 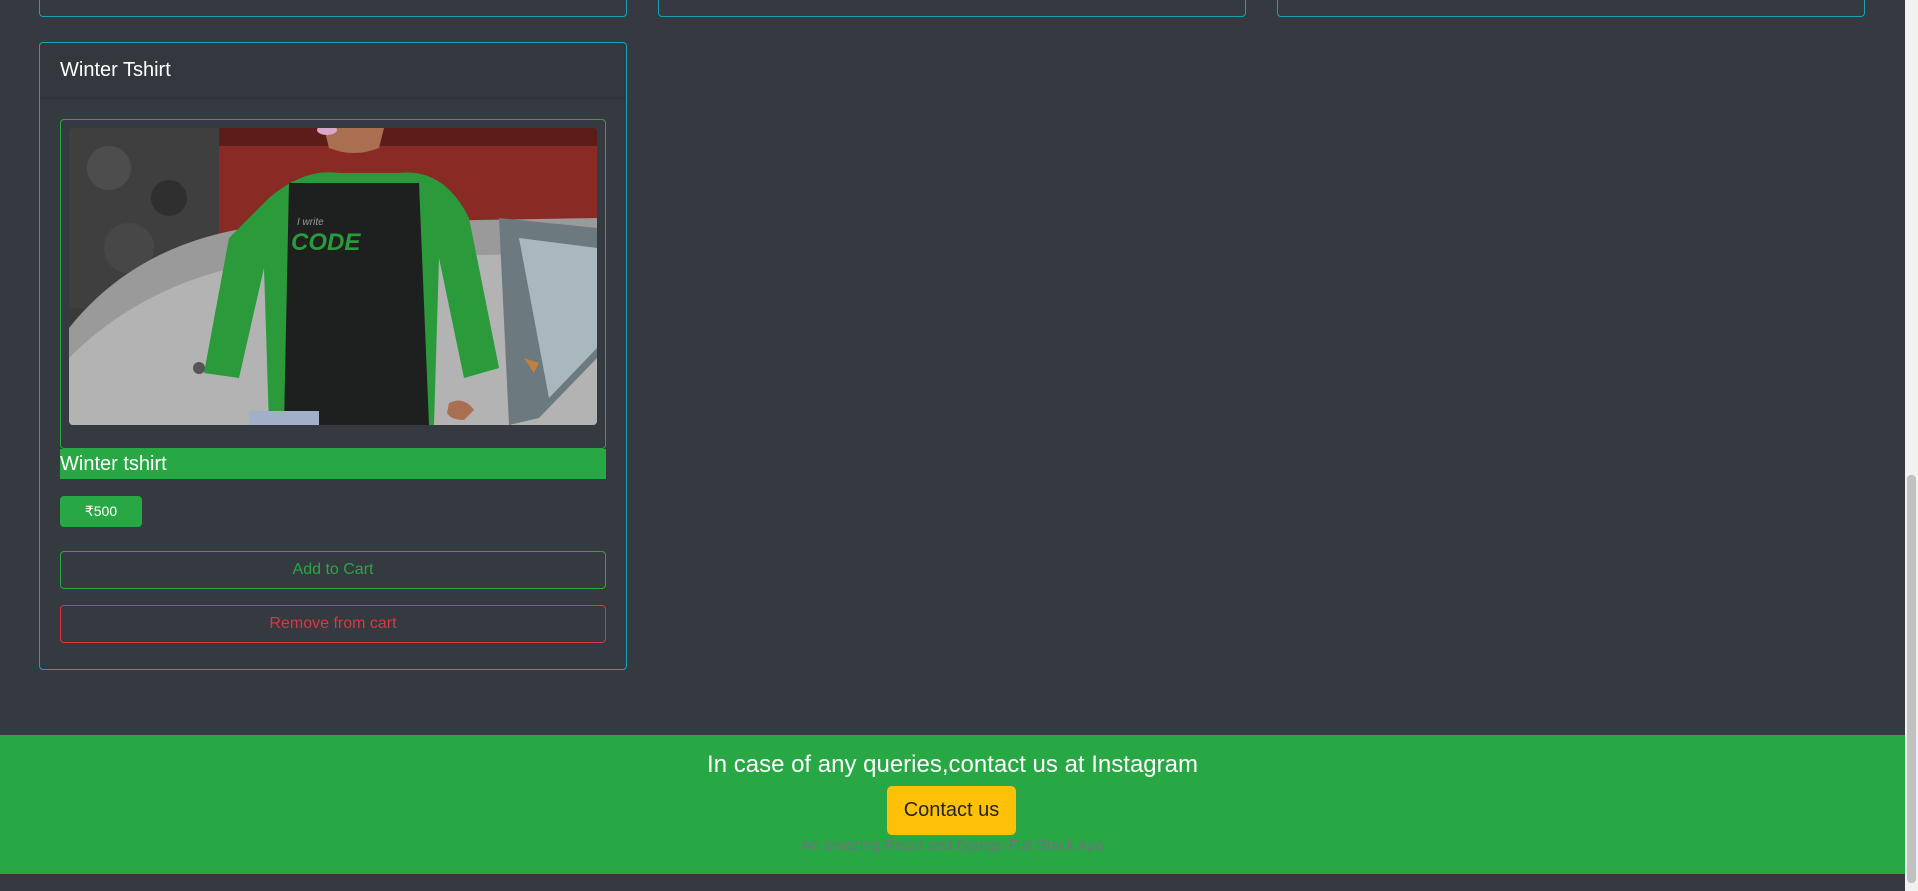 I want to click on scrollbar, so click(x=1911, y=445).